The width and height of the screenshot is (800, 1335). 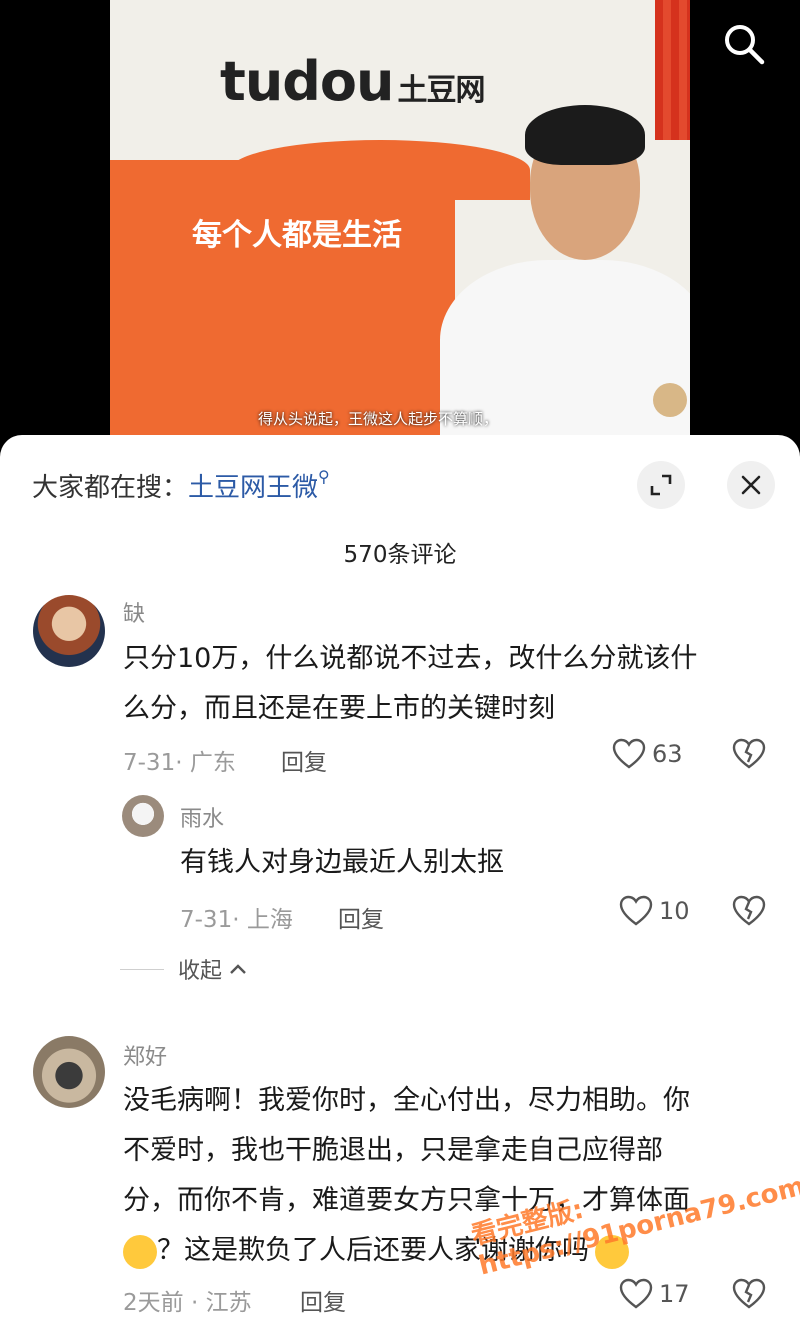 I want to click on orange-backdrop, so click(x=282, y=305).